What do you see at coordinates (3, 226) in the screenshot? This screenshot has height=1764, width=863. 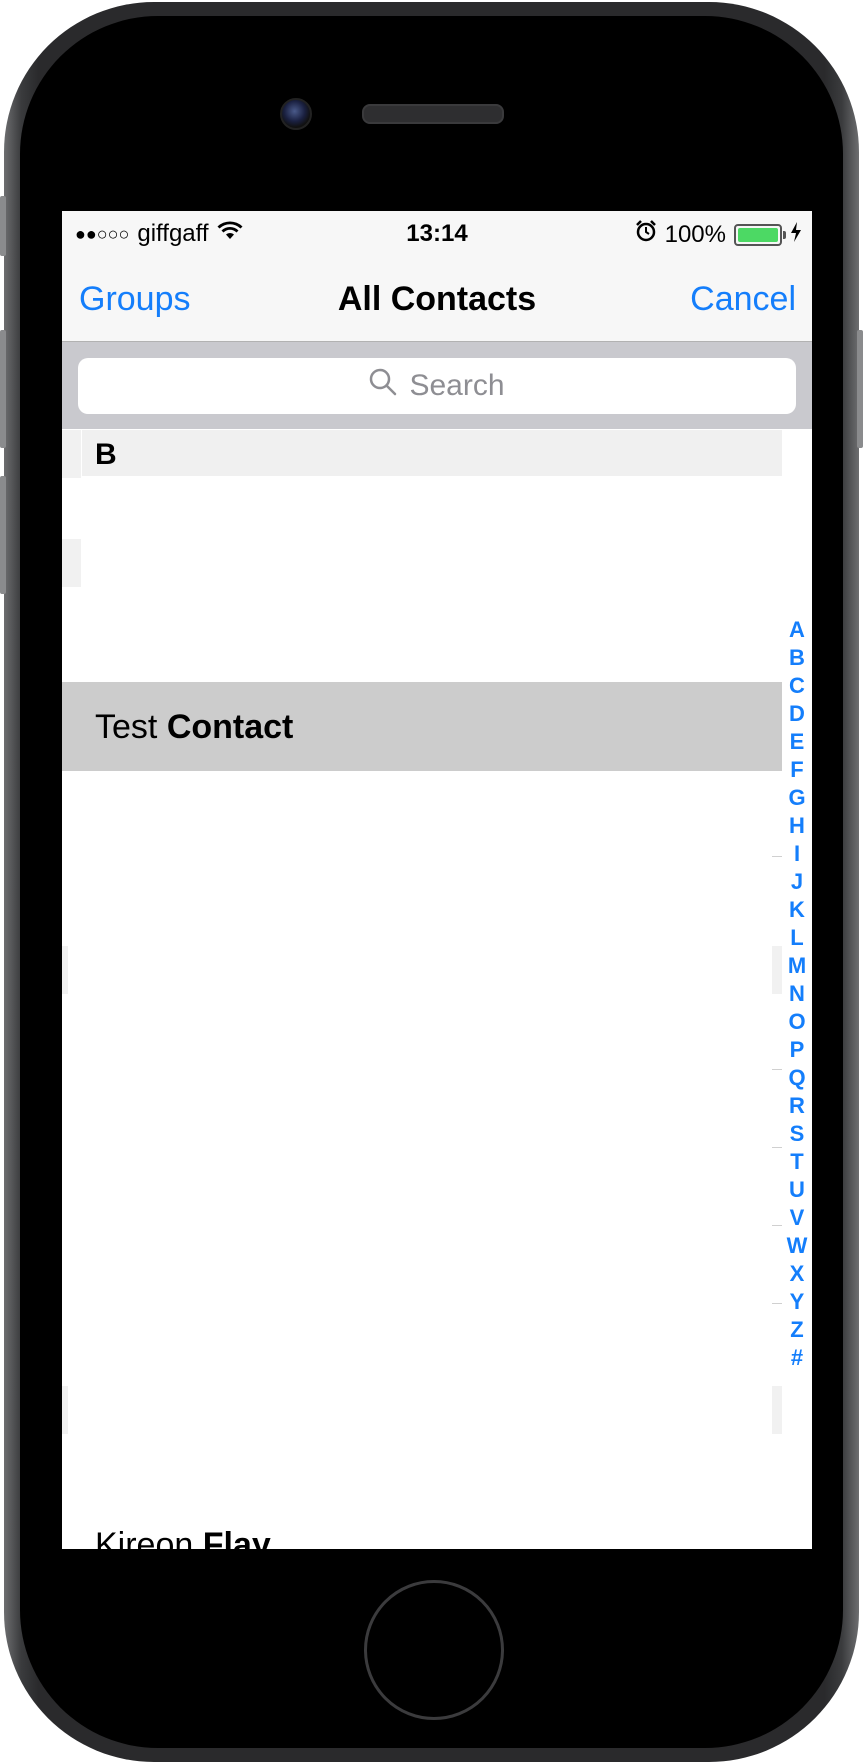 I see `mute-switch` at bounding box center [3, 226].